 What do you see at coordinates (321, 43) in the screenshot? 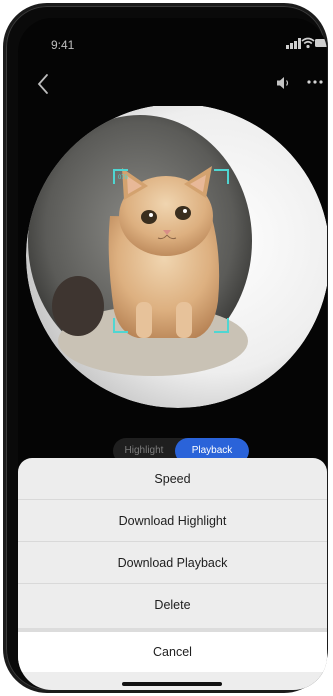
I see `battery-icon` at bounding box center [321, 43].